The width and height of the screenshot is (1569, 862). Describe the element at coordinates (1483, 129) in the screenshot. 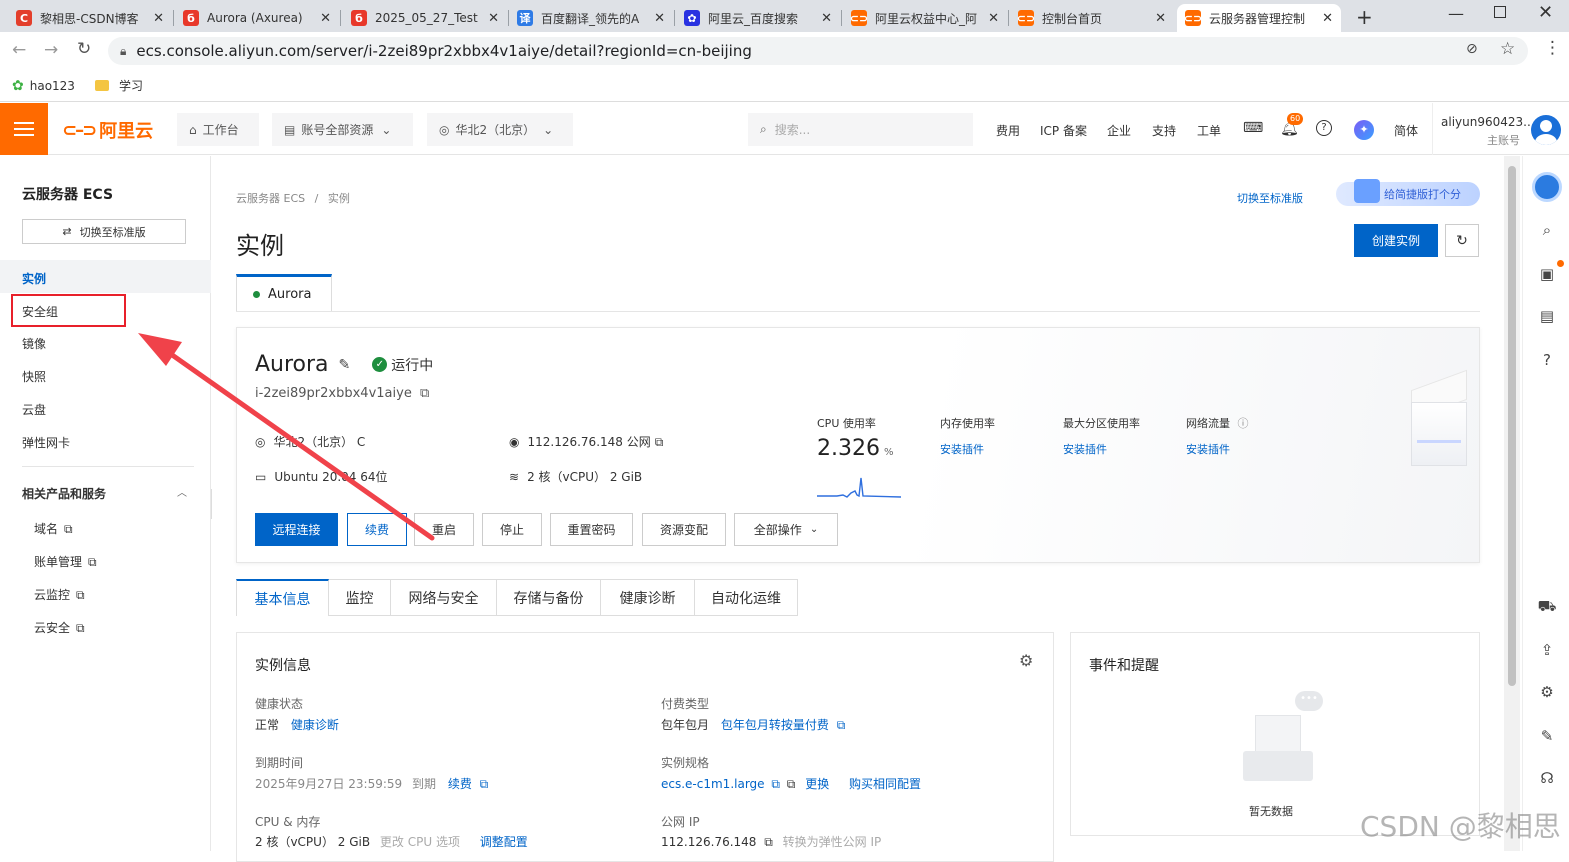

I see `user-menu: aliyun960423... 主账号` at that location.